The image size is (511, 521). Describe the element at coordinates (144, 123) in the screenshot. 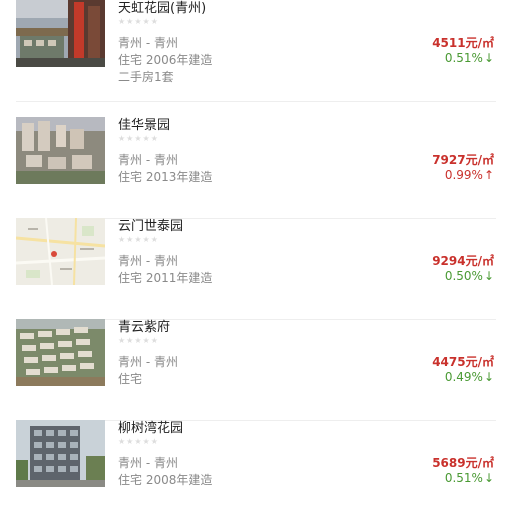

I see `property-name: 佳华景园` at that location.